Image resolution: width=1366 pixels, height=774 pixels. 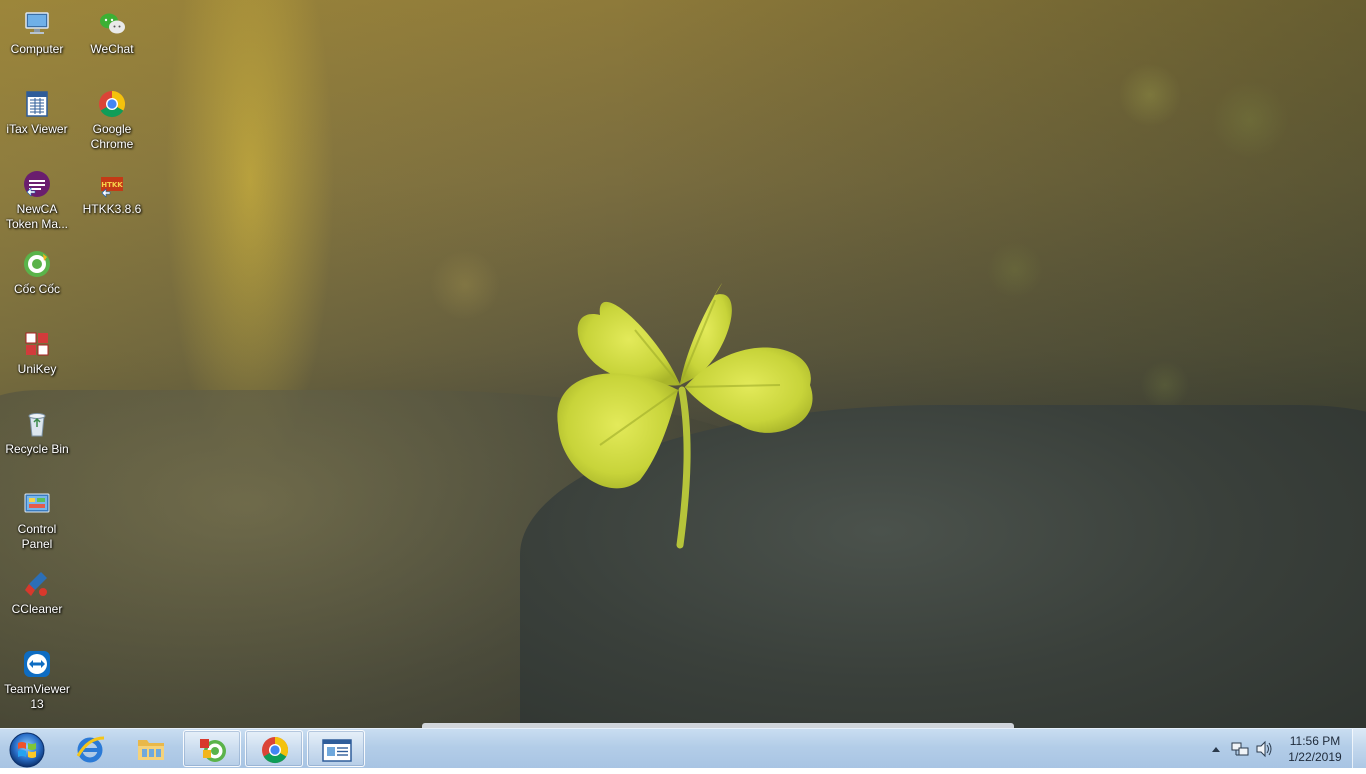 What do you see at coordinates (37, 503) in the screenshot?
I see `control-panel-icon` at bounding box center [37, 503].